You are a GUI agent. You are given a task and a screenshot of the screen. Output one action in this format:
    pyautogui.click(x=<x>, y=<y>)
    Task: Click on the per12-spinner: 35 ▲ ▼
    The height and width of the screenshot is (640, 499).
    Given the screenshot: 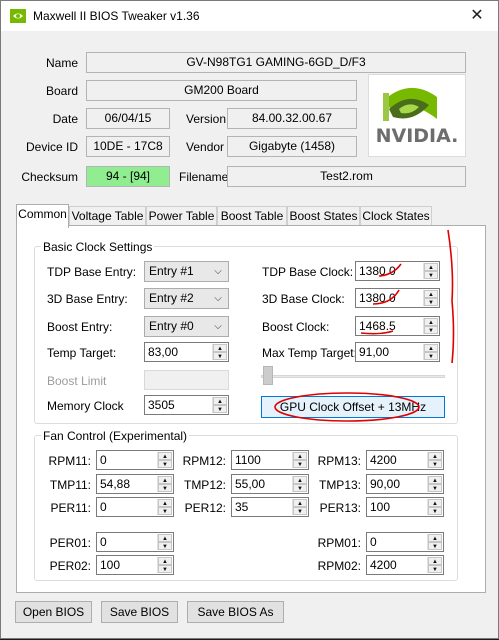 What is the action you would take?
    pyautogui.click(x=270, y=507)
    